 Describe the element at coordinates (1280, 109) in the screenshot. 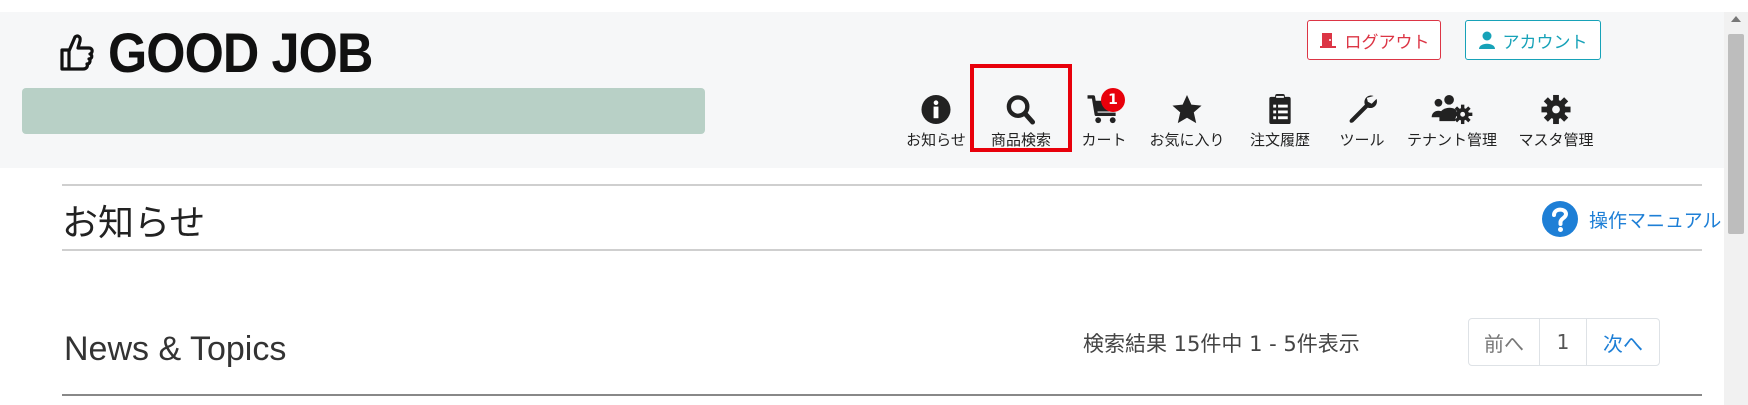

I see `clipboard-list-icon` at that location.